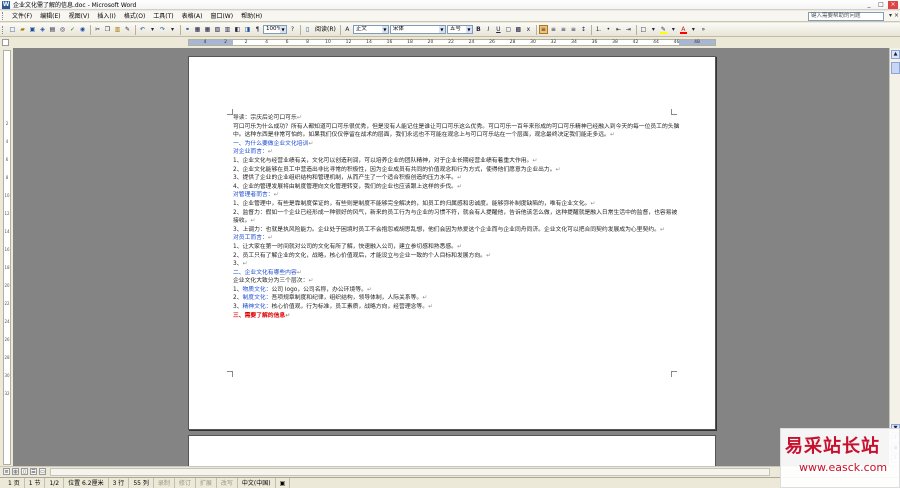 The height and width of the screenshot is (488, 900). What do you see at coordinates (33, 471) in the screenshot?
I see `outline-view-icon: ☰` at bounding box center [33, 471].